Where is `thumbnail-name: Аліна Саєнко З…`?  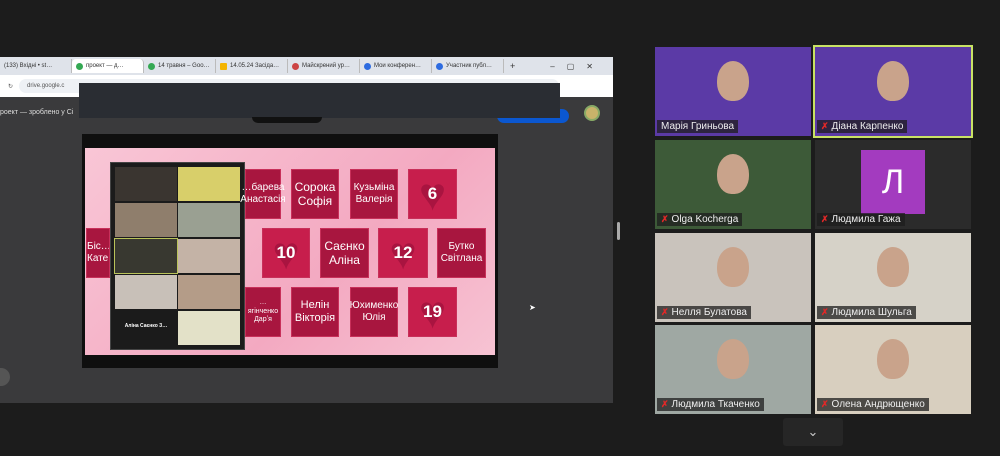
thumbnail-name: Аліна Саєнко З… is located at coordinates (146, 326).